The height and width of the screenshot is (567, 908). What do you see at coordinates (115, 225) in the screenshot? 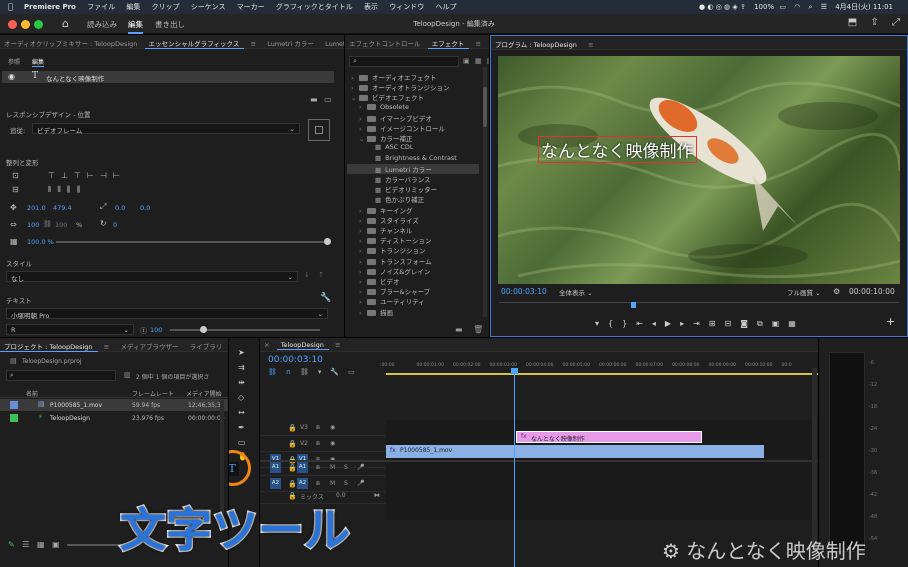
I see `rotation-value: 0` at bounding box center [115, 225].